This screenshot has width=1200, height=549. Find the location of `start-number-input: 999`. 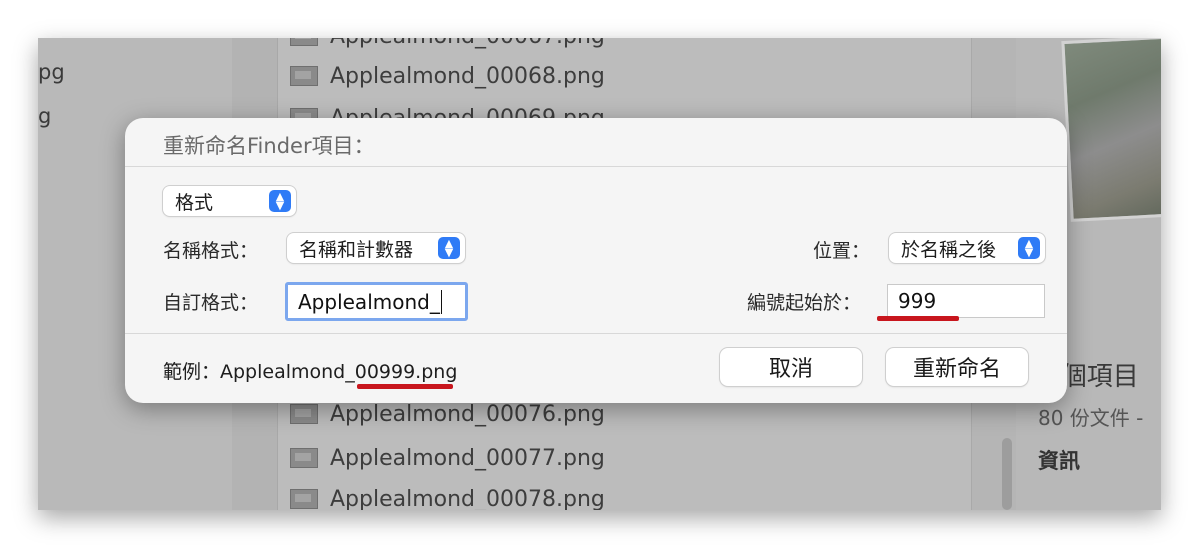

start-number-input: 999 is located at coordinates (966, 301).